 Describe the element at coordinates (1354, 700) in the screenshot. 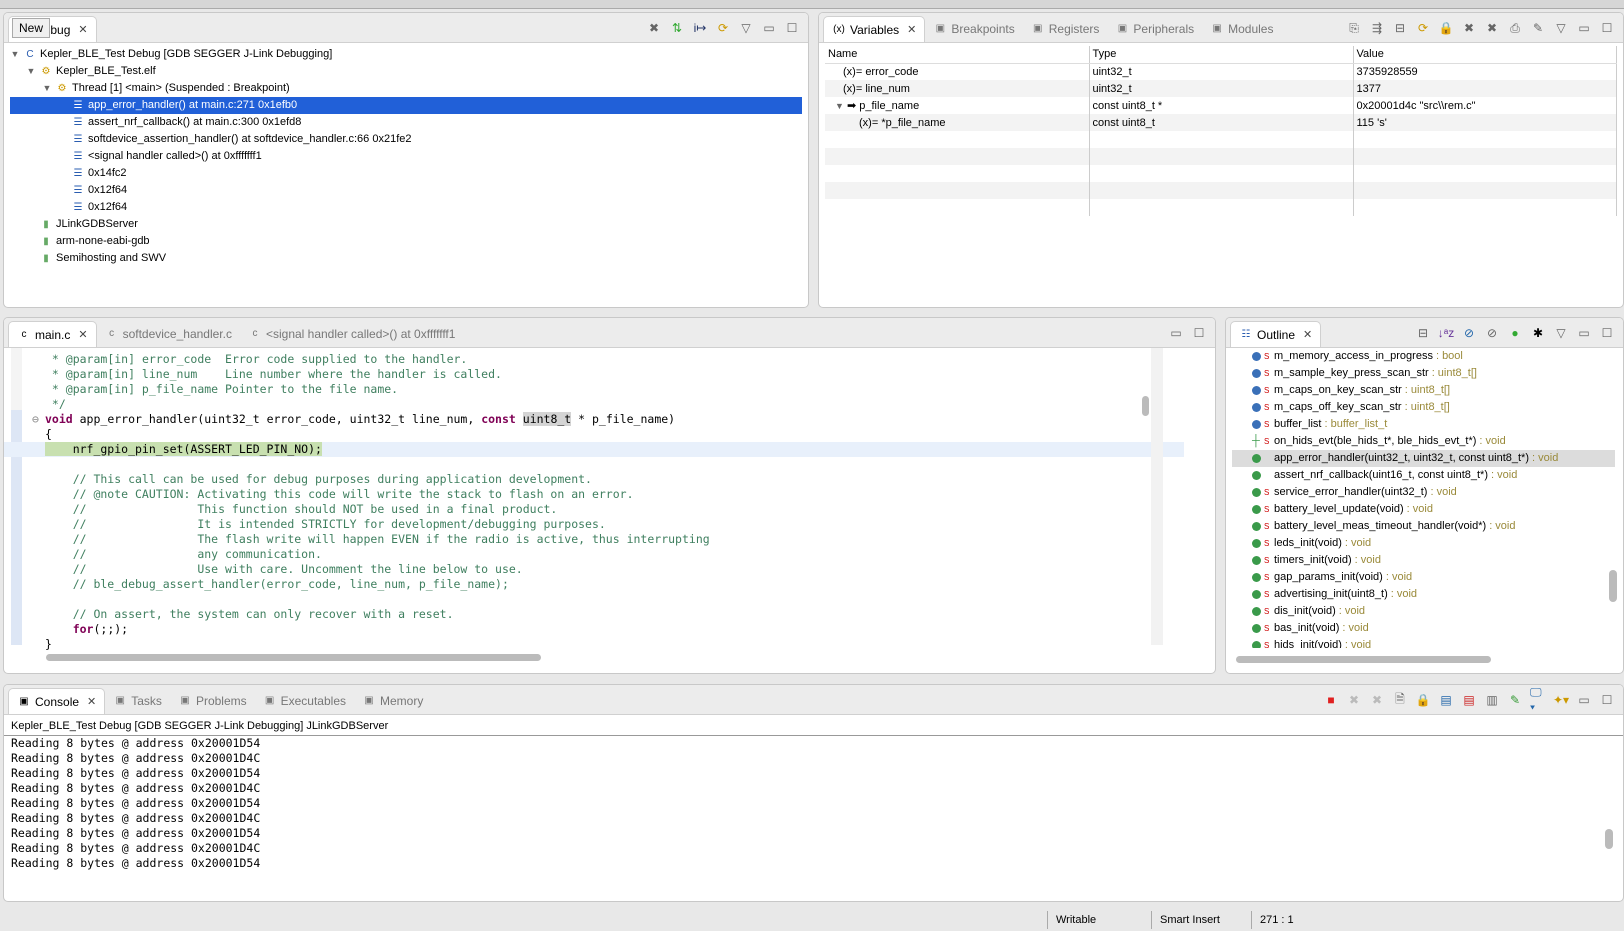

I see `remove-launch-icon: ✖` at that location.